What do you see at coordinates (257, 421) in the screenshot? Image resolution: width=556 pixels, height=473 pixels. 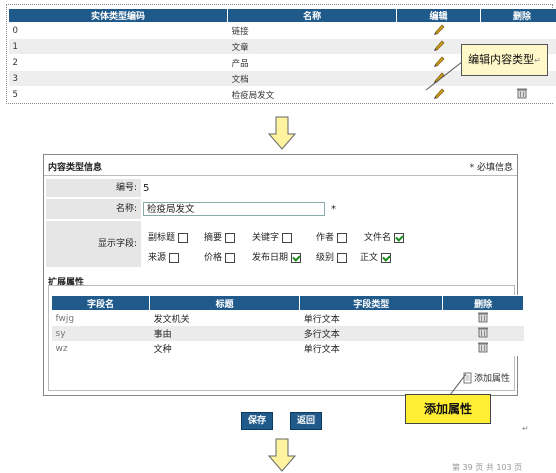 I see `save-button: 保存` at bounding box center [257, 421].